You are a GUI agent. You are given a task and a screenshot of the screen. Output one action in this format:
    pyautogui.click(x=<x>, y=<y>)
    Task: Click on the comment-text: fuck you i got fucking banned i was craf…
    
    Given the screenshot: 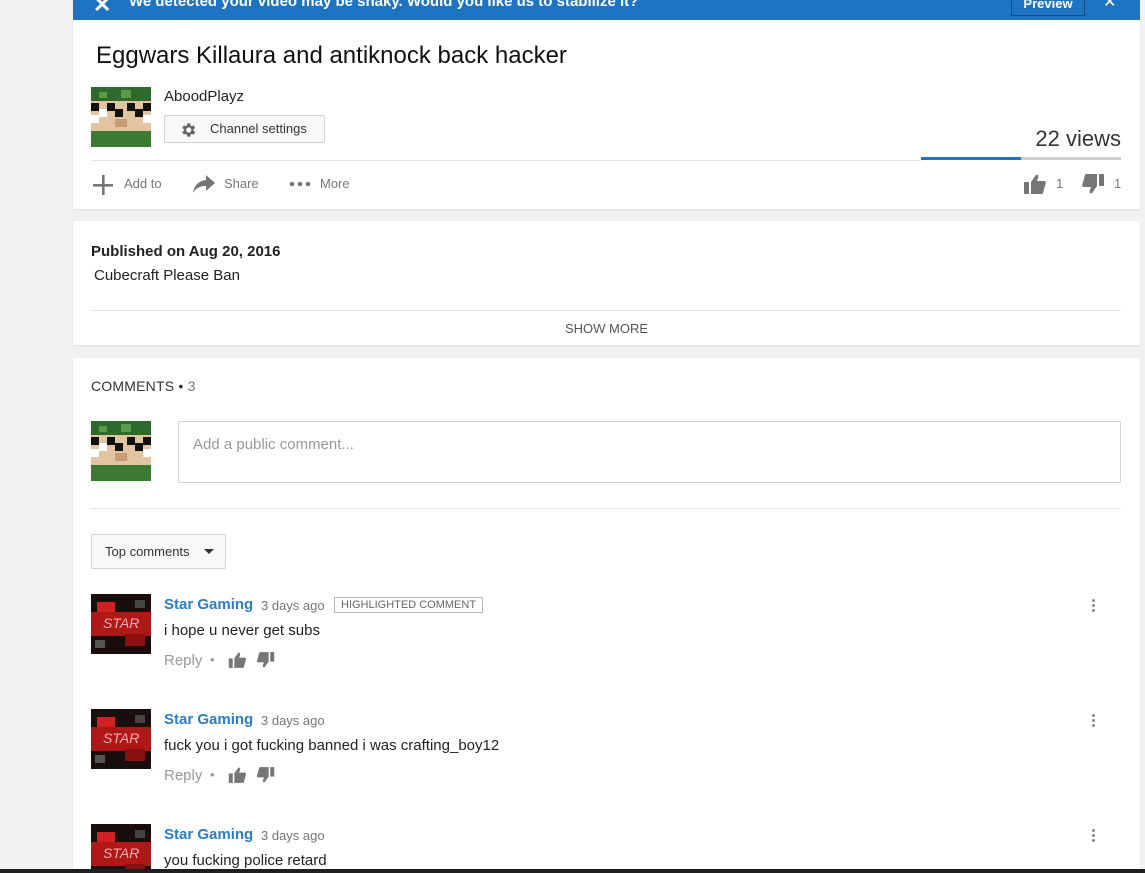 What is the action you would take?
    pyautogui.click(x=332, y=745)
    